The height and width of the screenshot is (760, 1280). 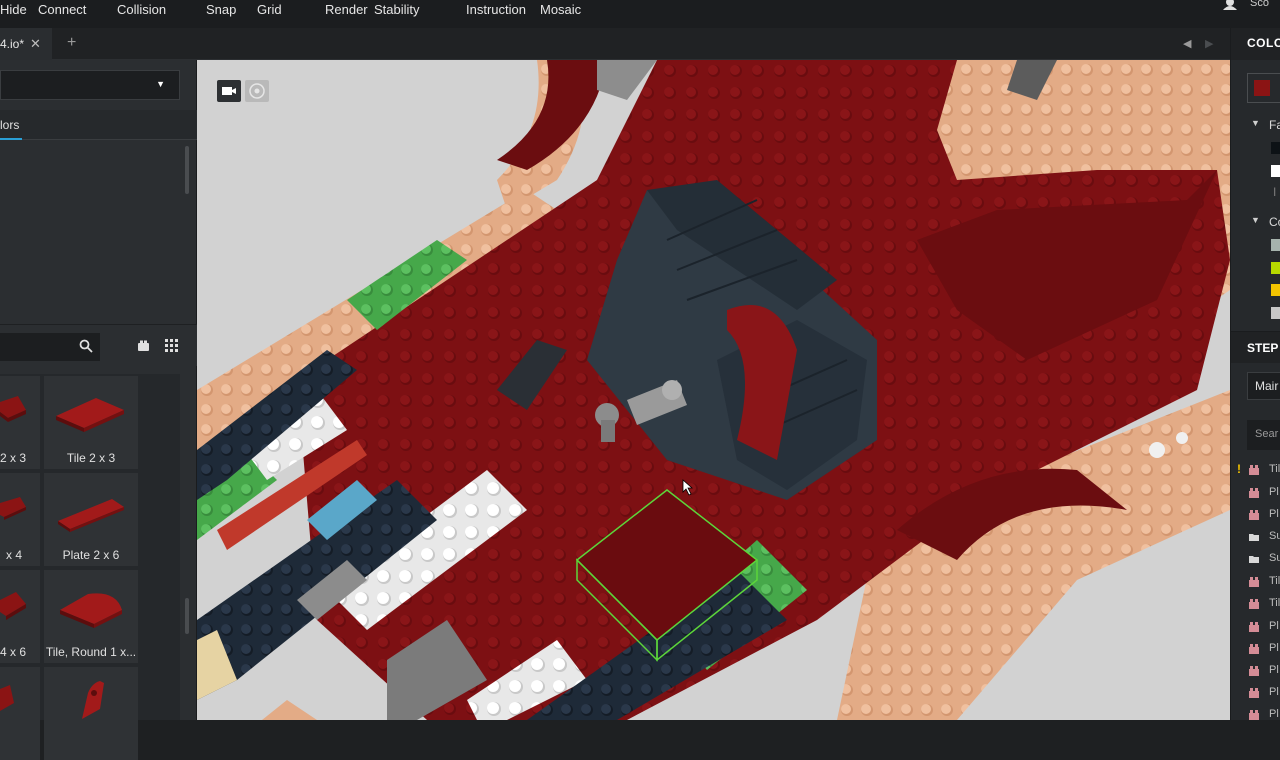 What do you see at coordinates (1187, 43) in the screenshot?
I see `chevron-left-icon: ◀` at bounding box center [1187, 43].